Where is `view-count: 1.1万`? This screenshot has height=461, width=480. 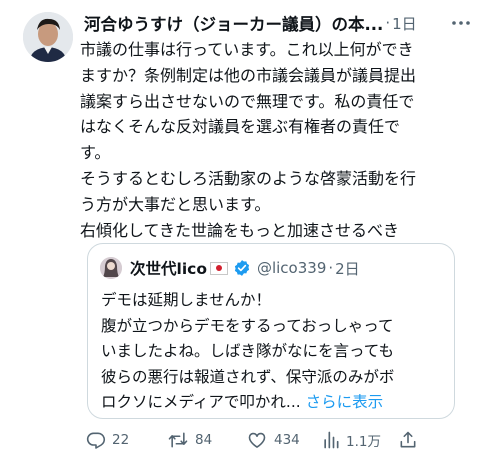
view-count: 1.1万 is located at coordinates (363, 442).